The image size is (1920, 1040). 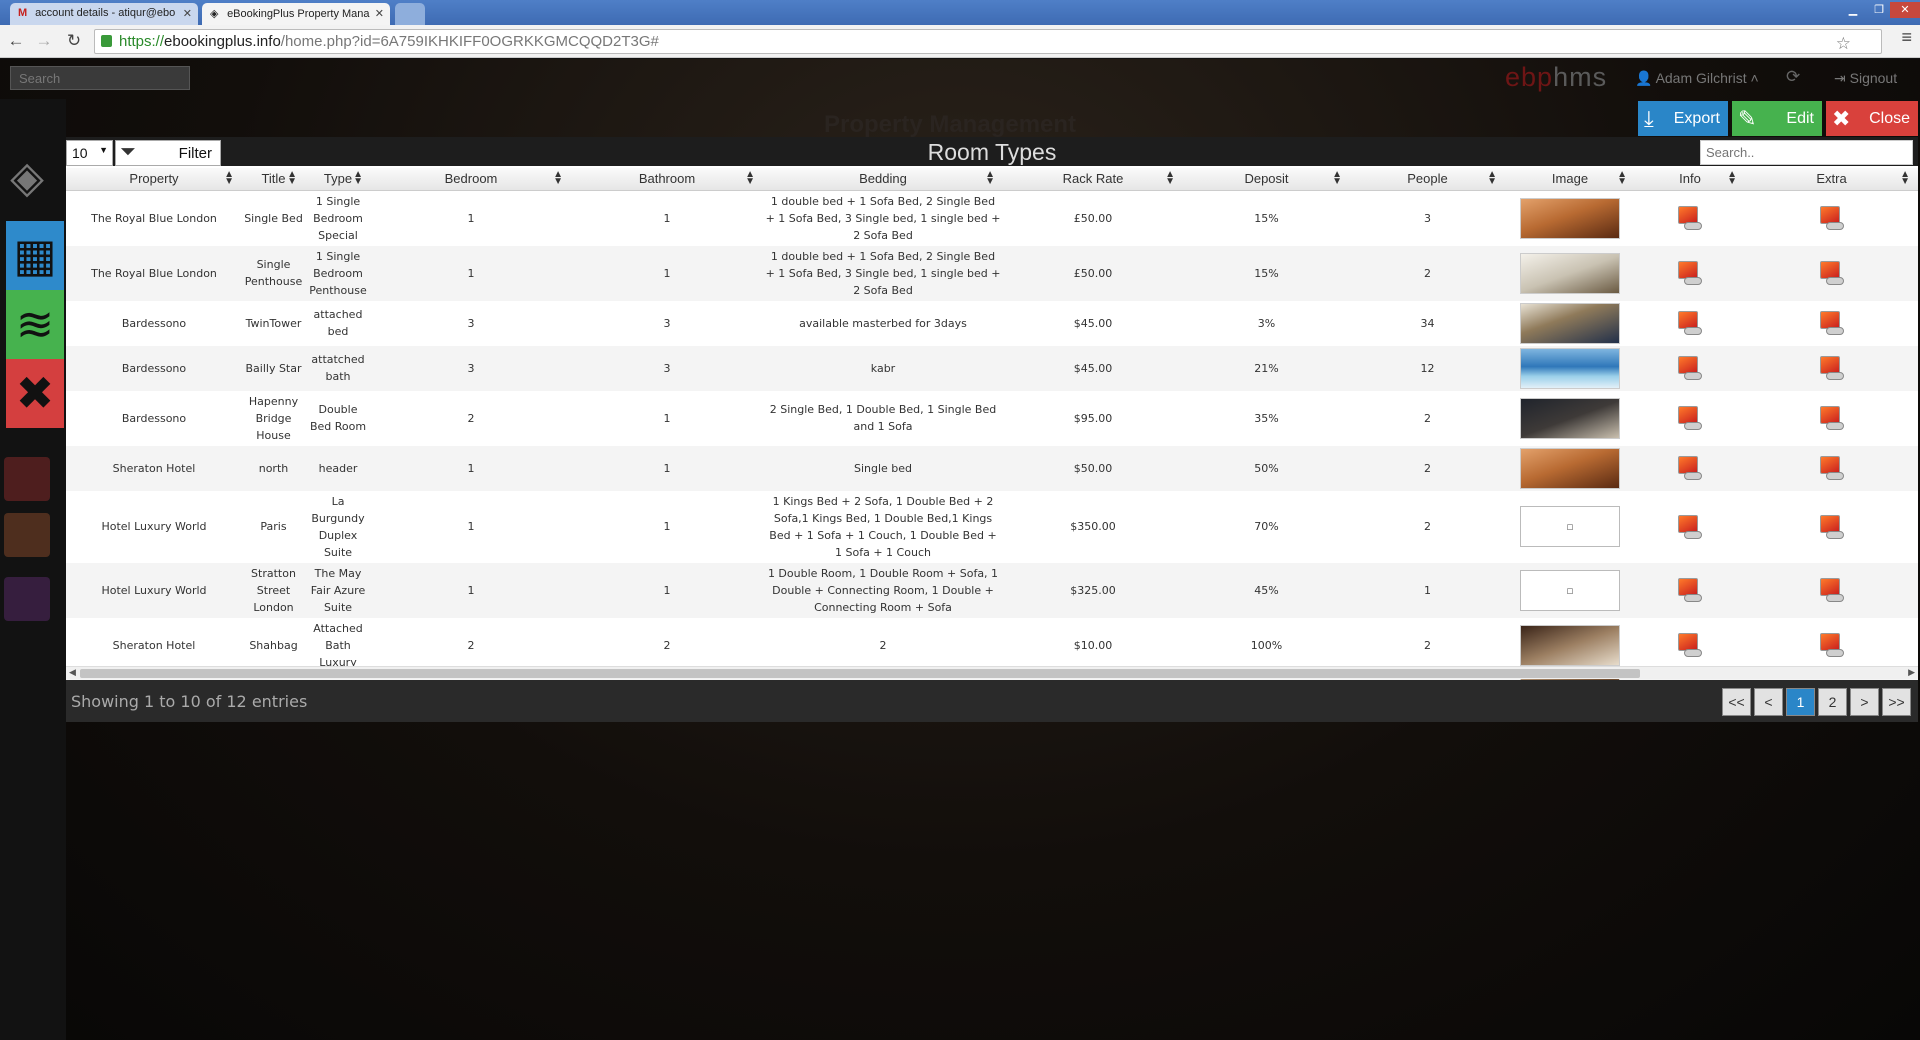 What do you see at coordinates (1905, 10) in the screenshot?
I see `close-window-icon: ✕` at bounding box center [1905, 10].